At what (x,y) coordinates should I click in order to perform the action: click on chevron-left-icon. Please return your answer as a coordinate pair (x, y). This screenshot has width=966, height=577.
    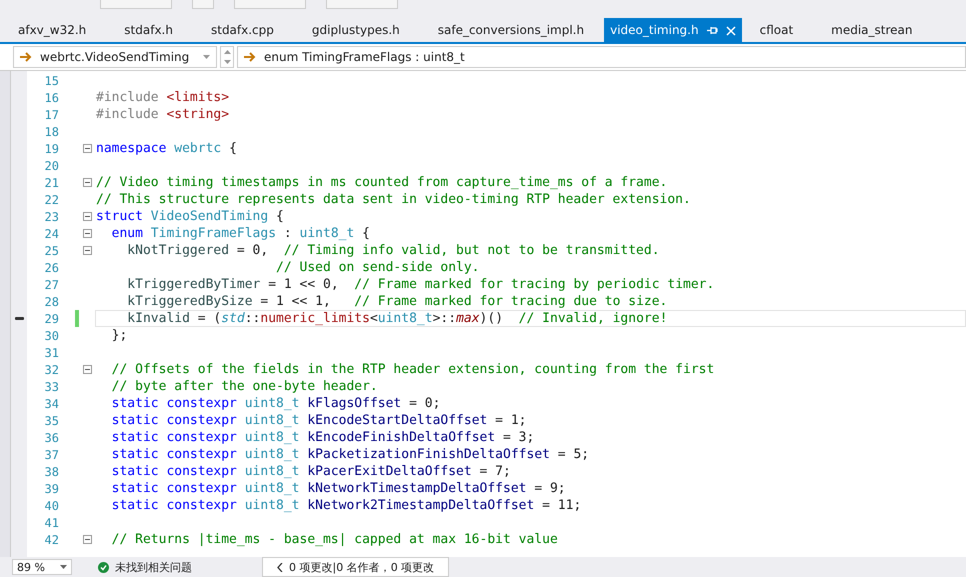
    Looking at the image, I should click on (280, 567).